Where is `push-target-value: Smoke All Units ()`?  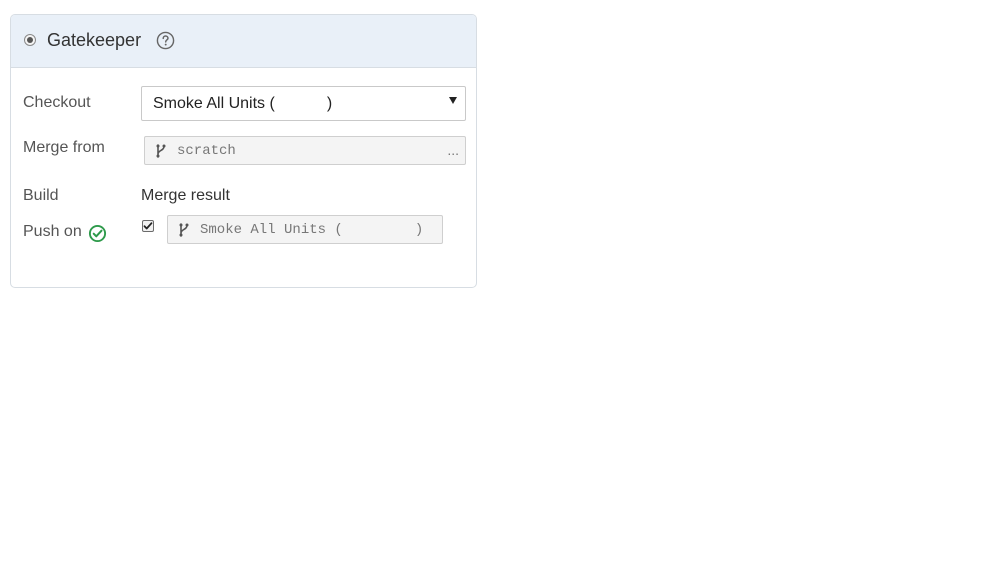 push-target-value: Smoke All Units () is located at coordinates (312, 230).